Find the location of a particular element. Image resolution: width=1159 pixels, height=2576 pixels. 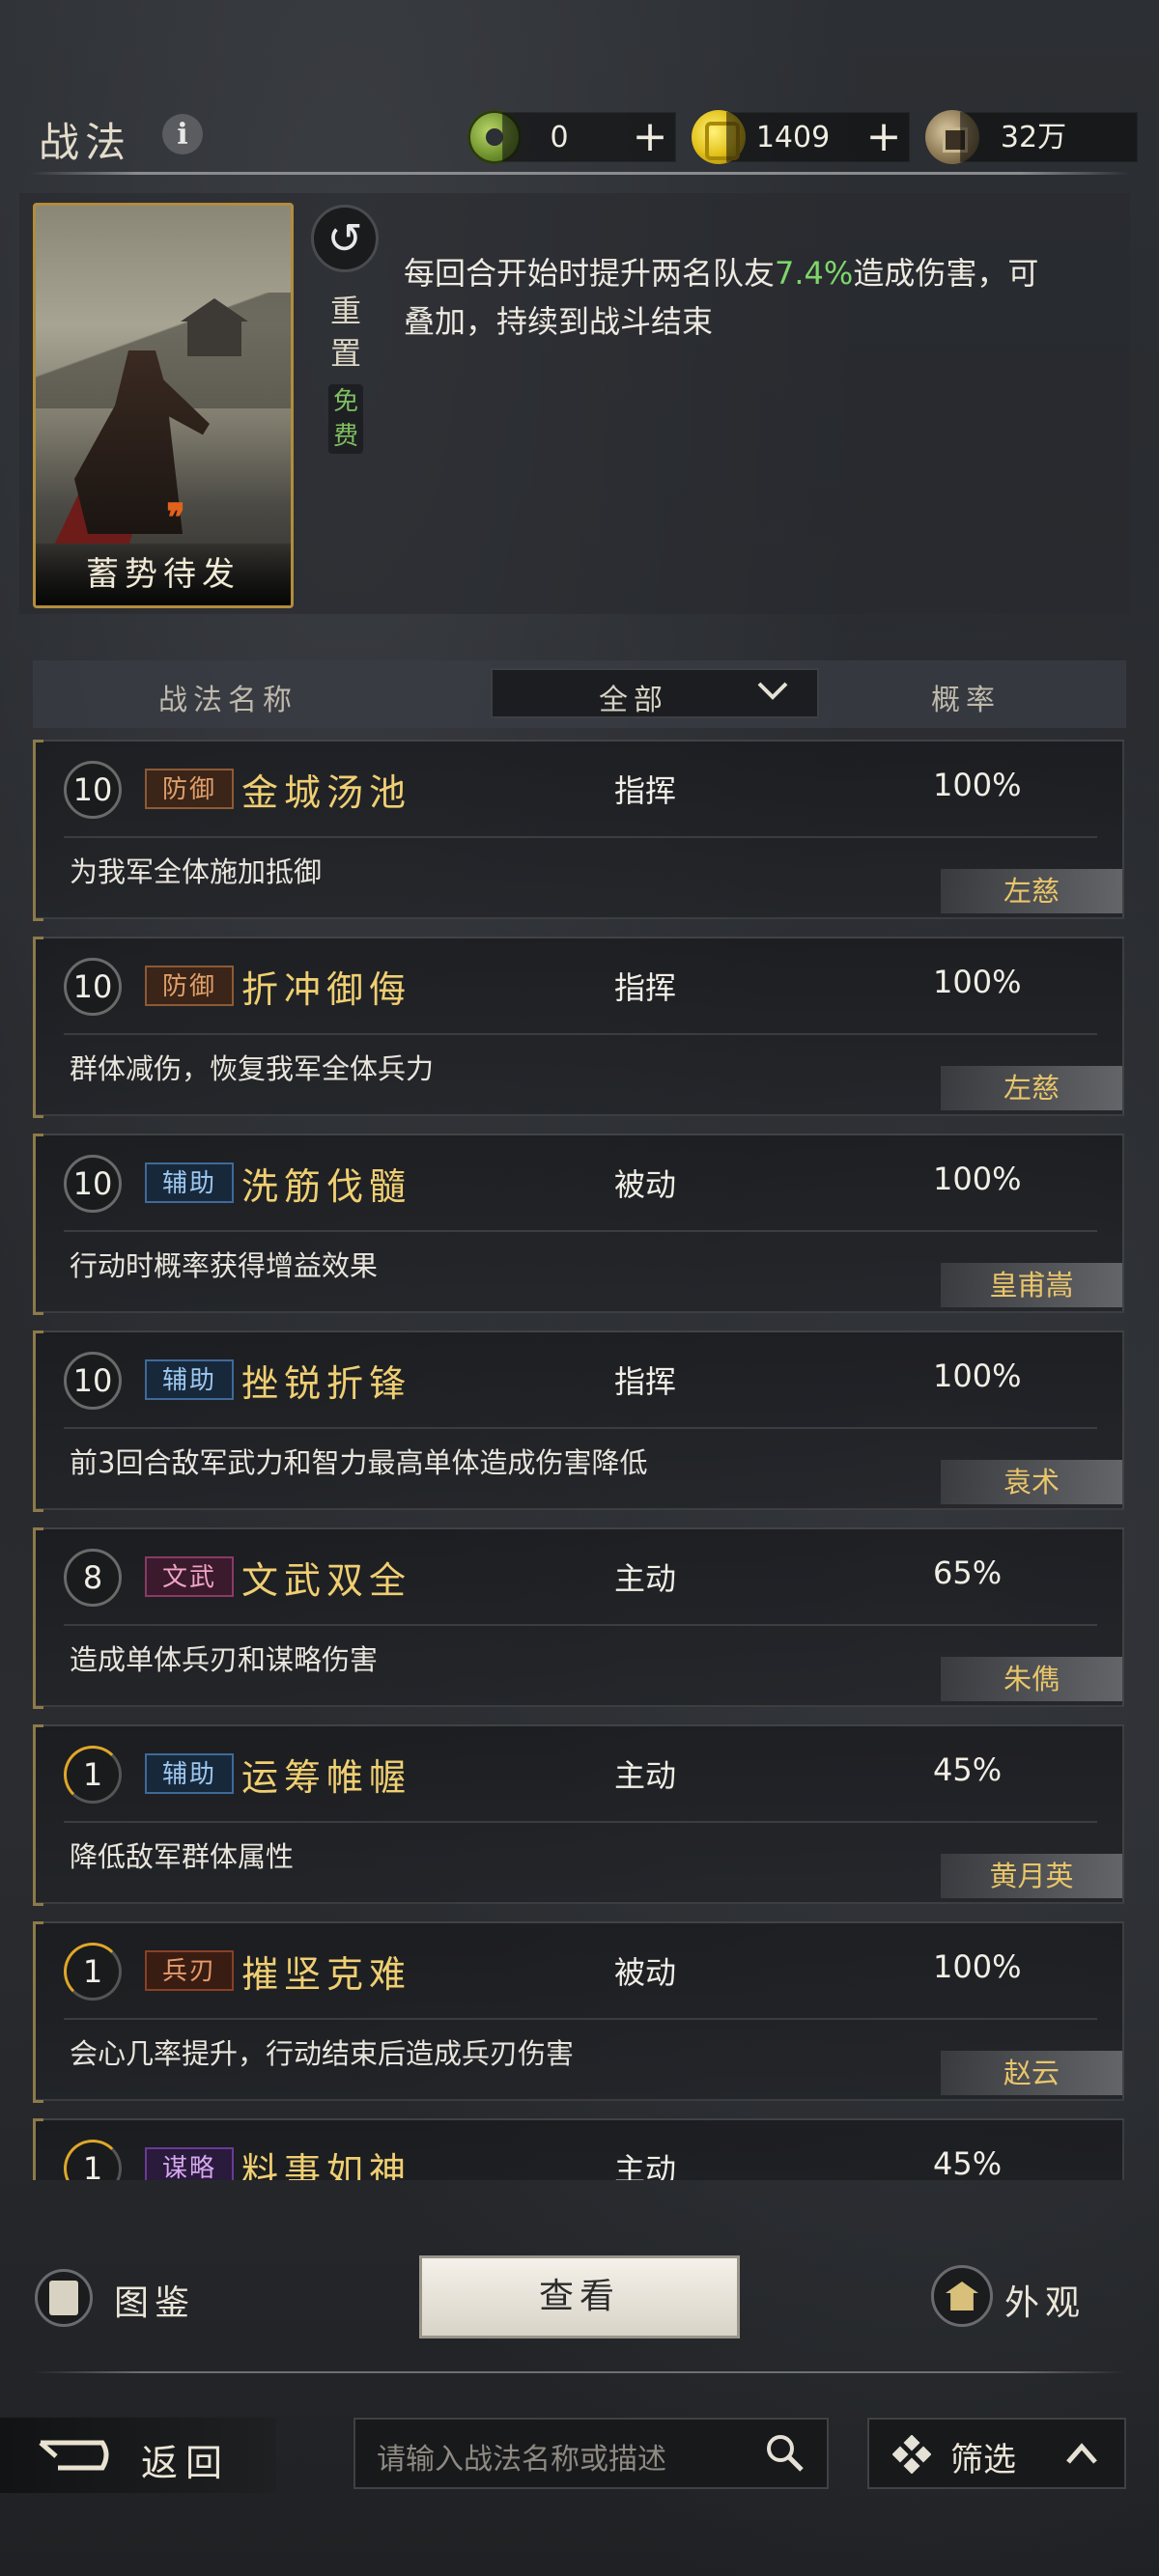

desc-highlight-value: 7.4% is located at coordinates (815, 274).